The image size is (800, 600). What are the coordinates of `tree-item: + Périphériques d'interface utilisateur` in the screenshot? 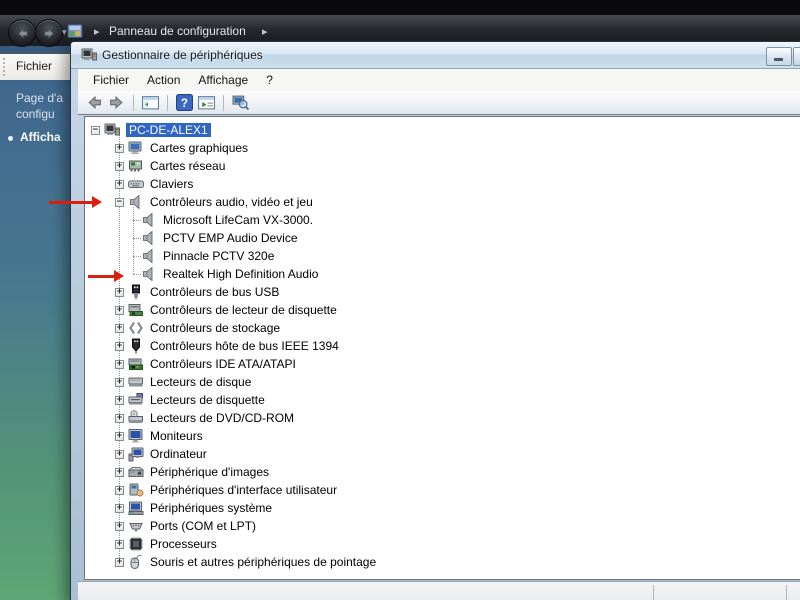 It's located at (442, 490).